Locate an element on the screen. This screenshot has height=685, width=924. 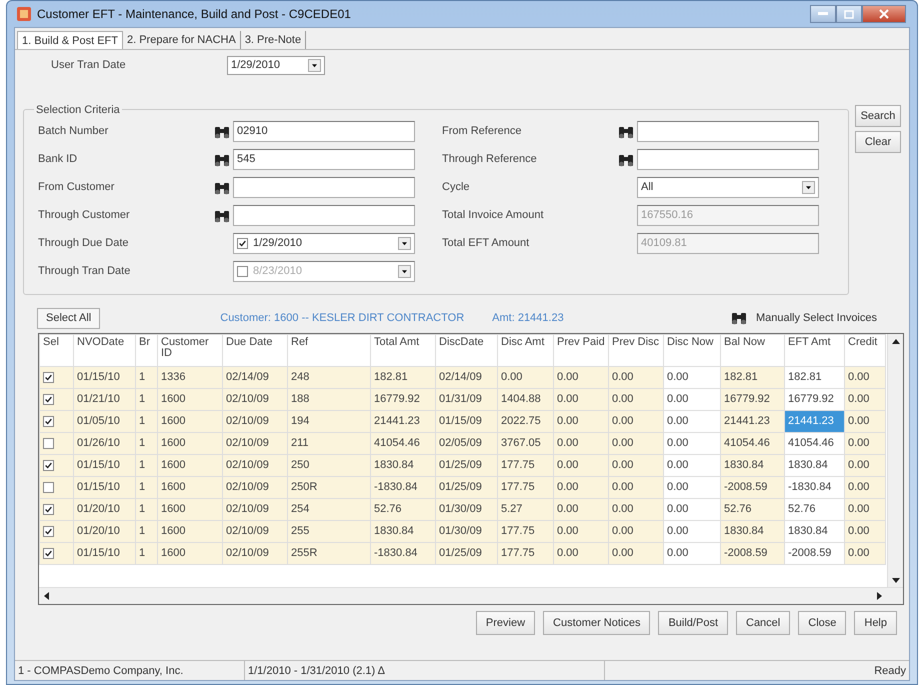
table-cell: 02/10/09 is located at coordinates (255, 443).